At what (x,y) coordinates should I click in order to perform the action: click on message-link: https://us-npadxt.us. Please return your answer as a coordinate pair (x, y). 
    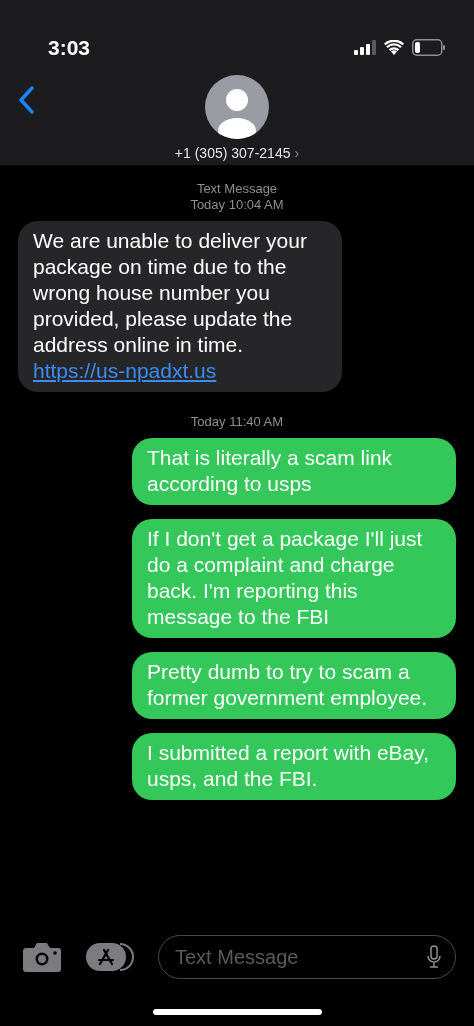
    Looking at the image, I should click on (125, 370).